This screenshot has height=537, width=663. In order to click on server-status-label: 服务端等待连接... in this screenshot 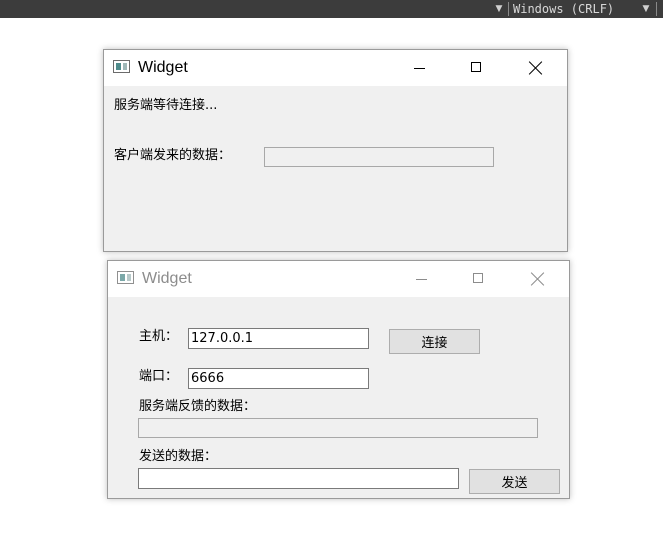, I will do `click(166, 105)`.